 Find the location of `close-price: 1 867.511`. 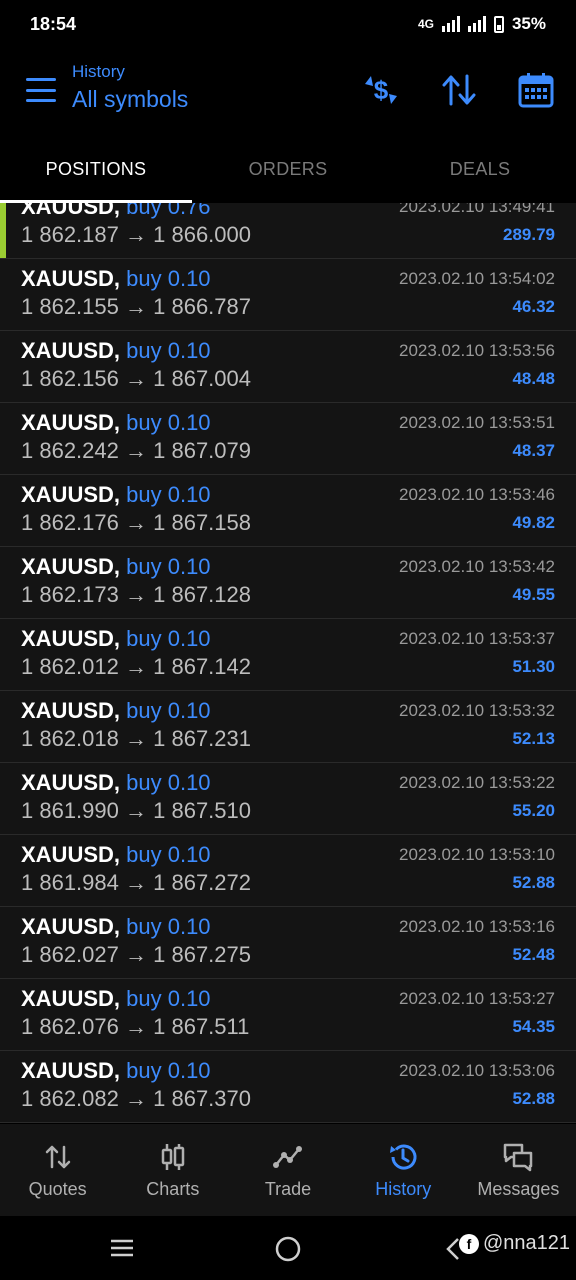

close-price: 1 867.511 is located at coordinates (201, 1026).